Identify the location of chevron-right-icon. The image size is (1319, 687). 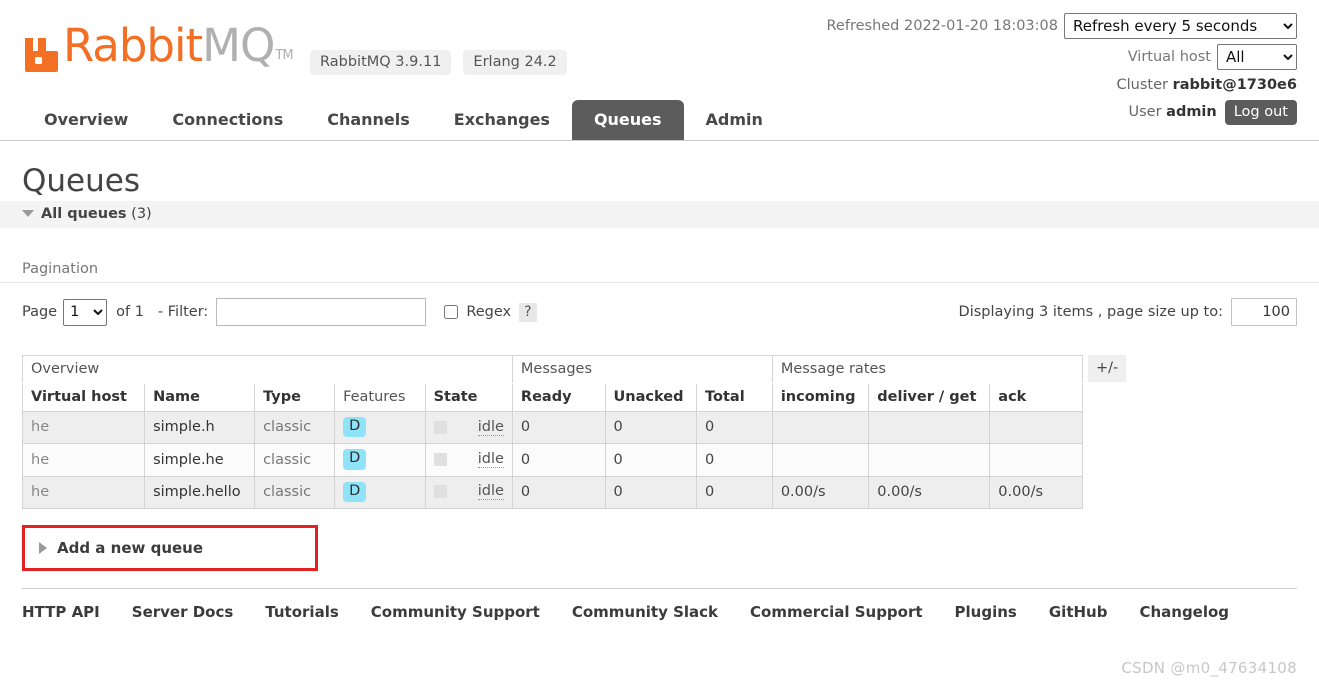
(43, 548).